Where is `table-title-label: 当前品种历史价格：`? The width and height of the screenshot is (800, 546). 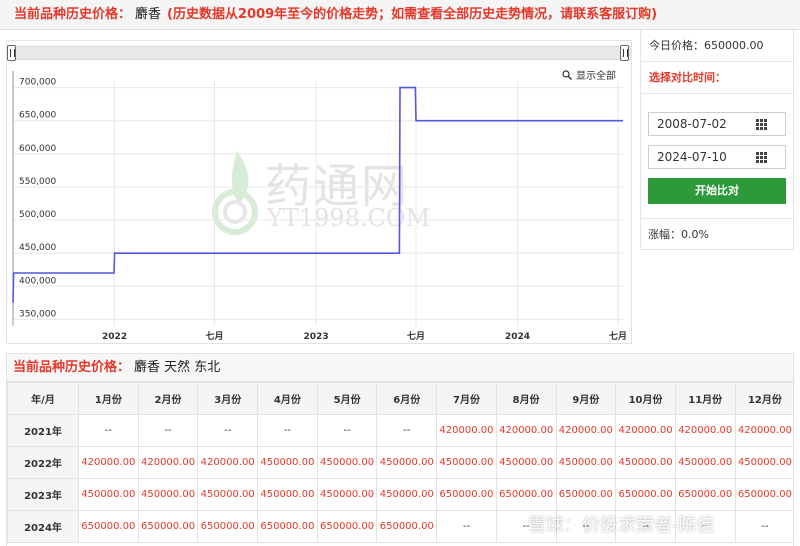
table-title-label: 当前品种历史价格： is located at coordinates (72, 367).